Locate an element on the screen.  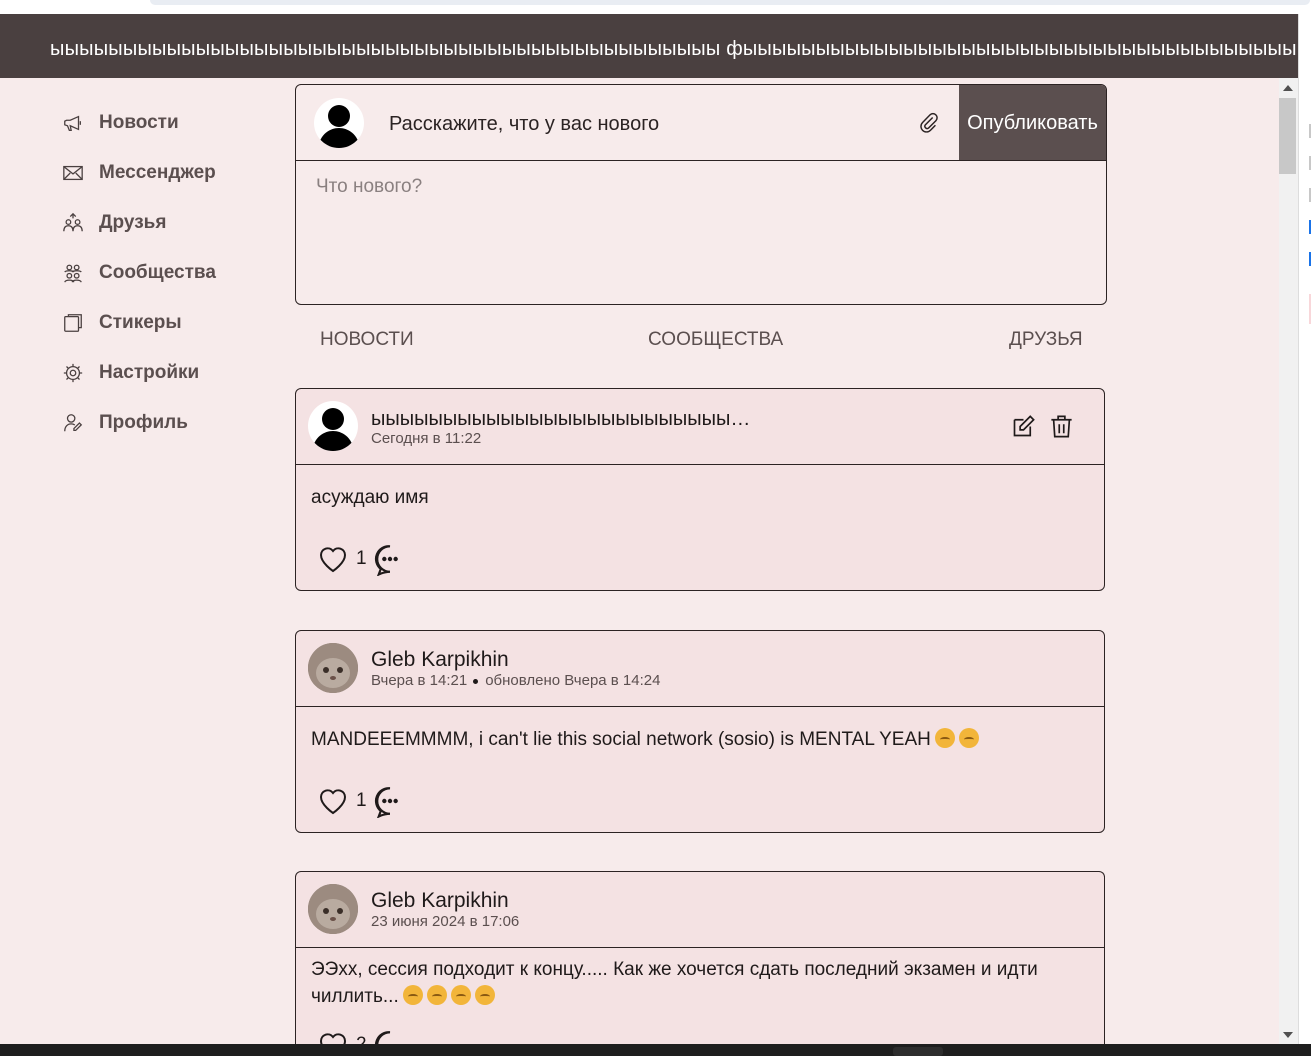
settings-icon is located at coordinates (73, 373).